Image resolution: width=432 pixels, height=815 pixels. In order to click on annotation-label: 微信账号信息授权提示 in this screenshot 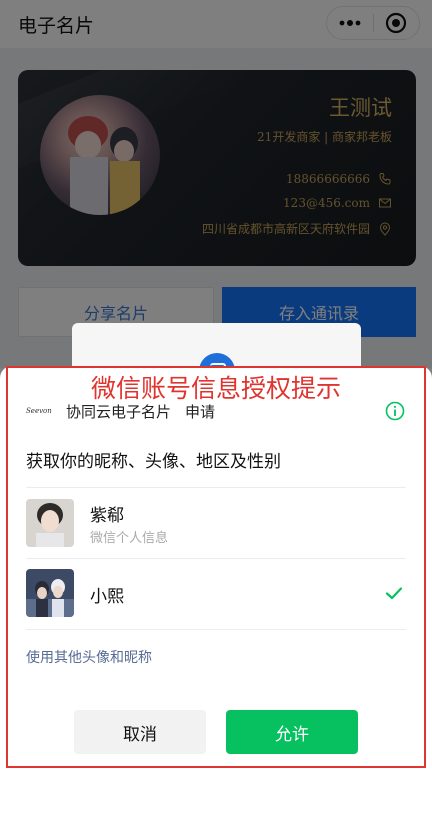, I will do `click(215, 388)`.